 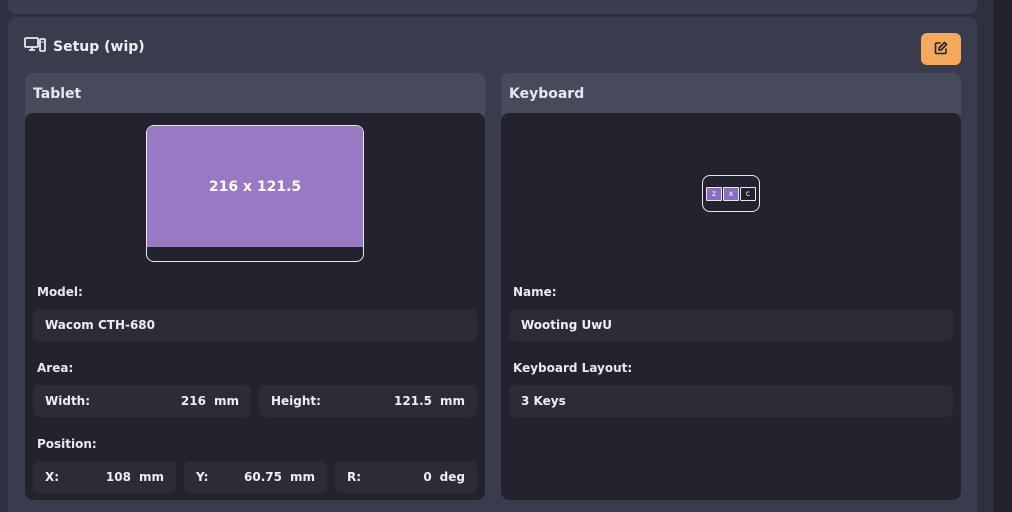 I want to click on width-field: Width: 216 mm, so click(x=142, y=401).